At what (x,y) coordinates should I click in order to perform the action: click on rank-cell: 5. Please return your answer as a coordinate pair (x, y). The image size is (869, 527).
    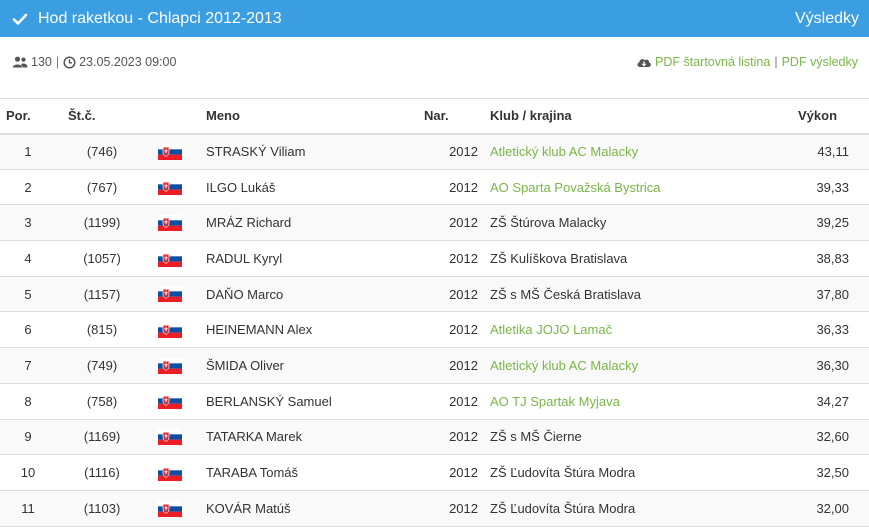
    Looking at the image, I should click on (28, 294).